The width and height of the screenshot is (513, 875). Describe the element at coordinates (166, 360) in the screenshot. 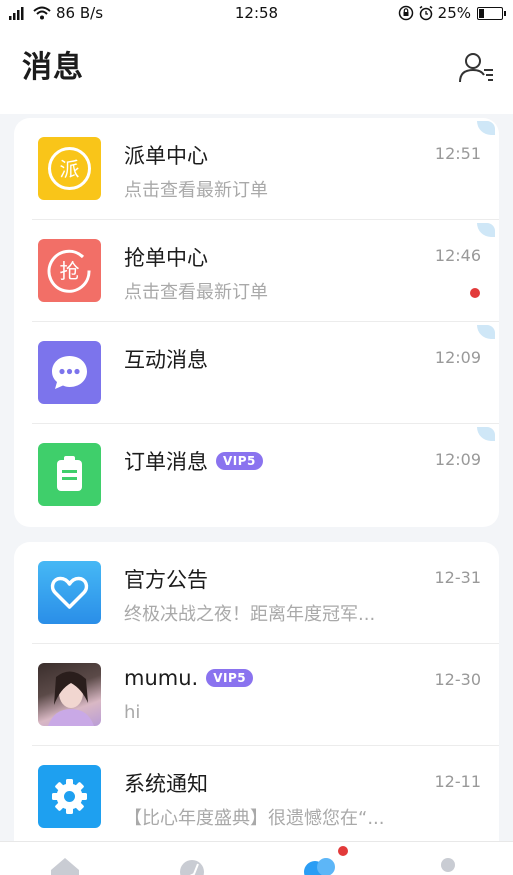

I see `conversation-name: 互动消息` at that location.